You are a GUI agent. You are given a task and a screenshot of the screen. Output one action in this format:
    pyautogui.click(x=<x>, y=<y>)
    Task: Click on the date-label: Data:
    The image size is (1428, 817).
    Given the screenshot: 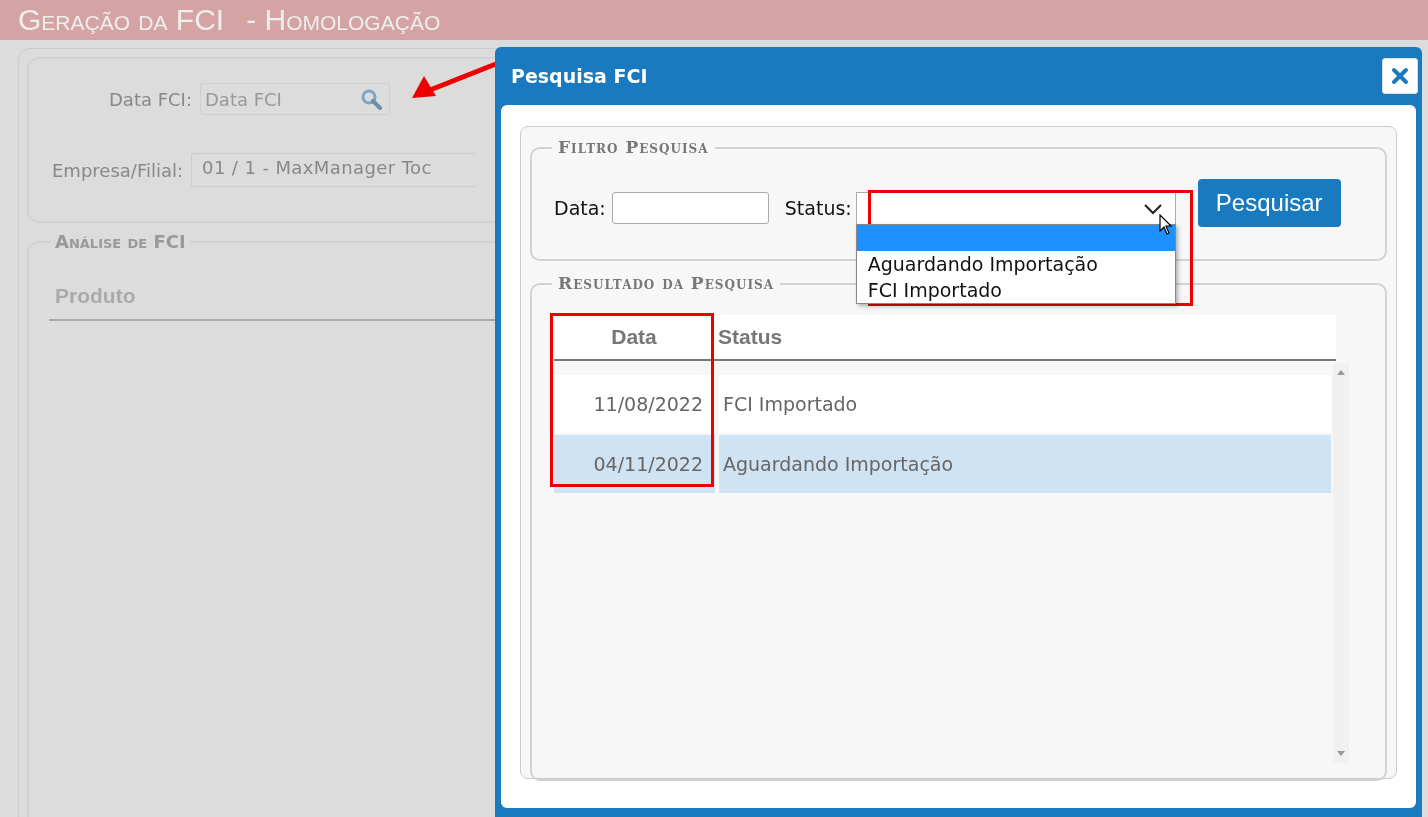 What is the action you would take?
    pyautogui.click(x=580, y=208)
    